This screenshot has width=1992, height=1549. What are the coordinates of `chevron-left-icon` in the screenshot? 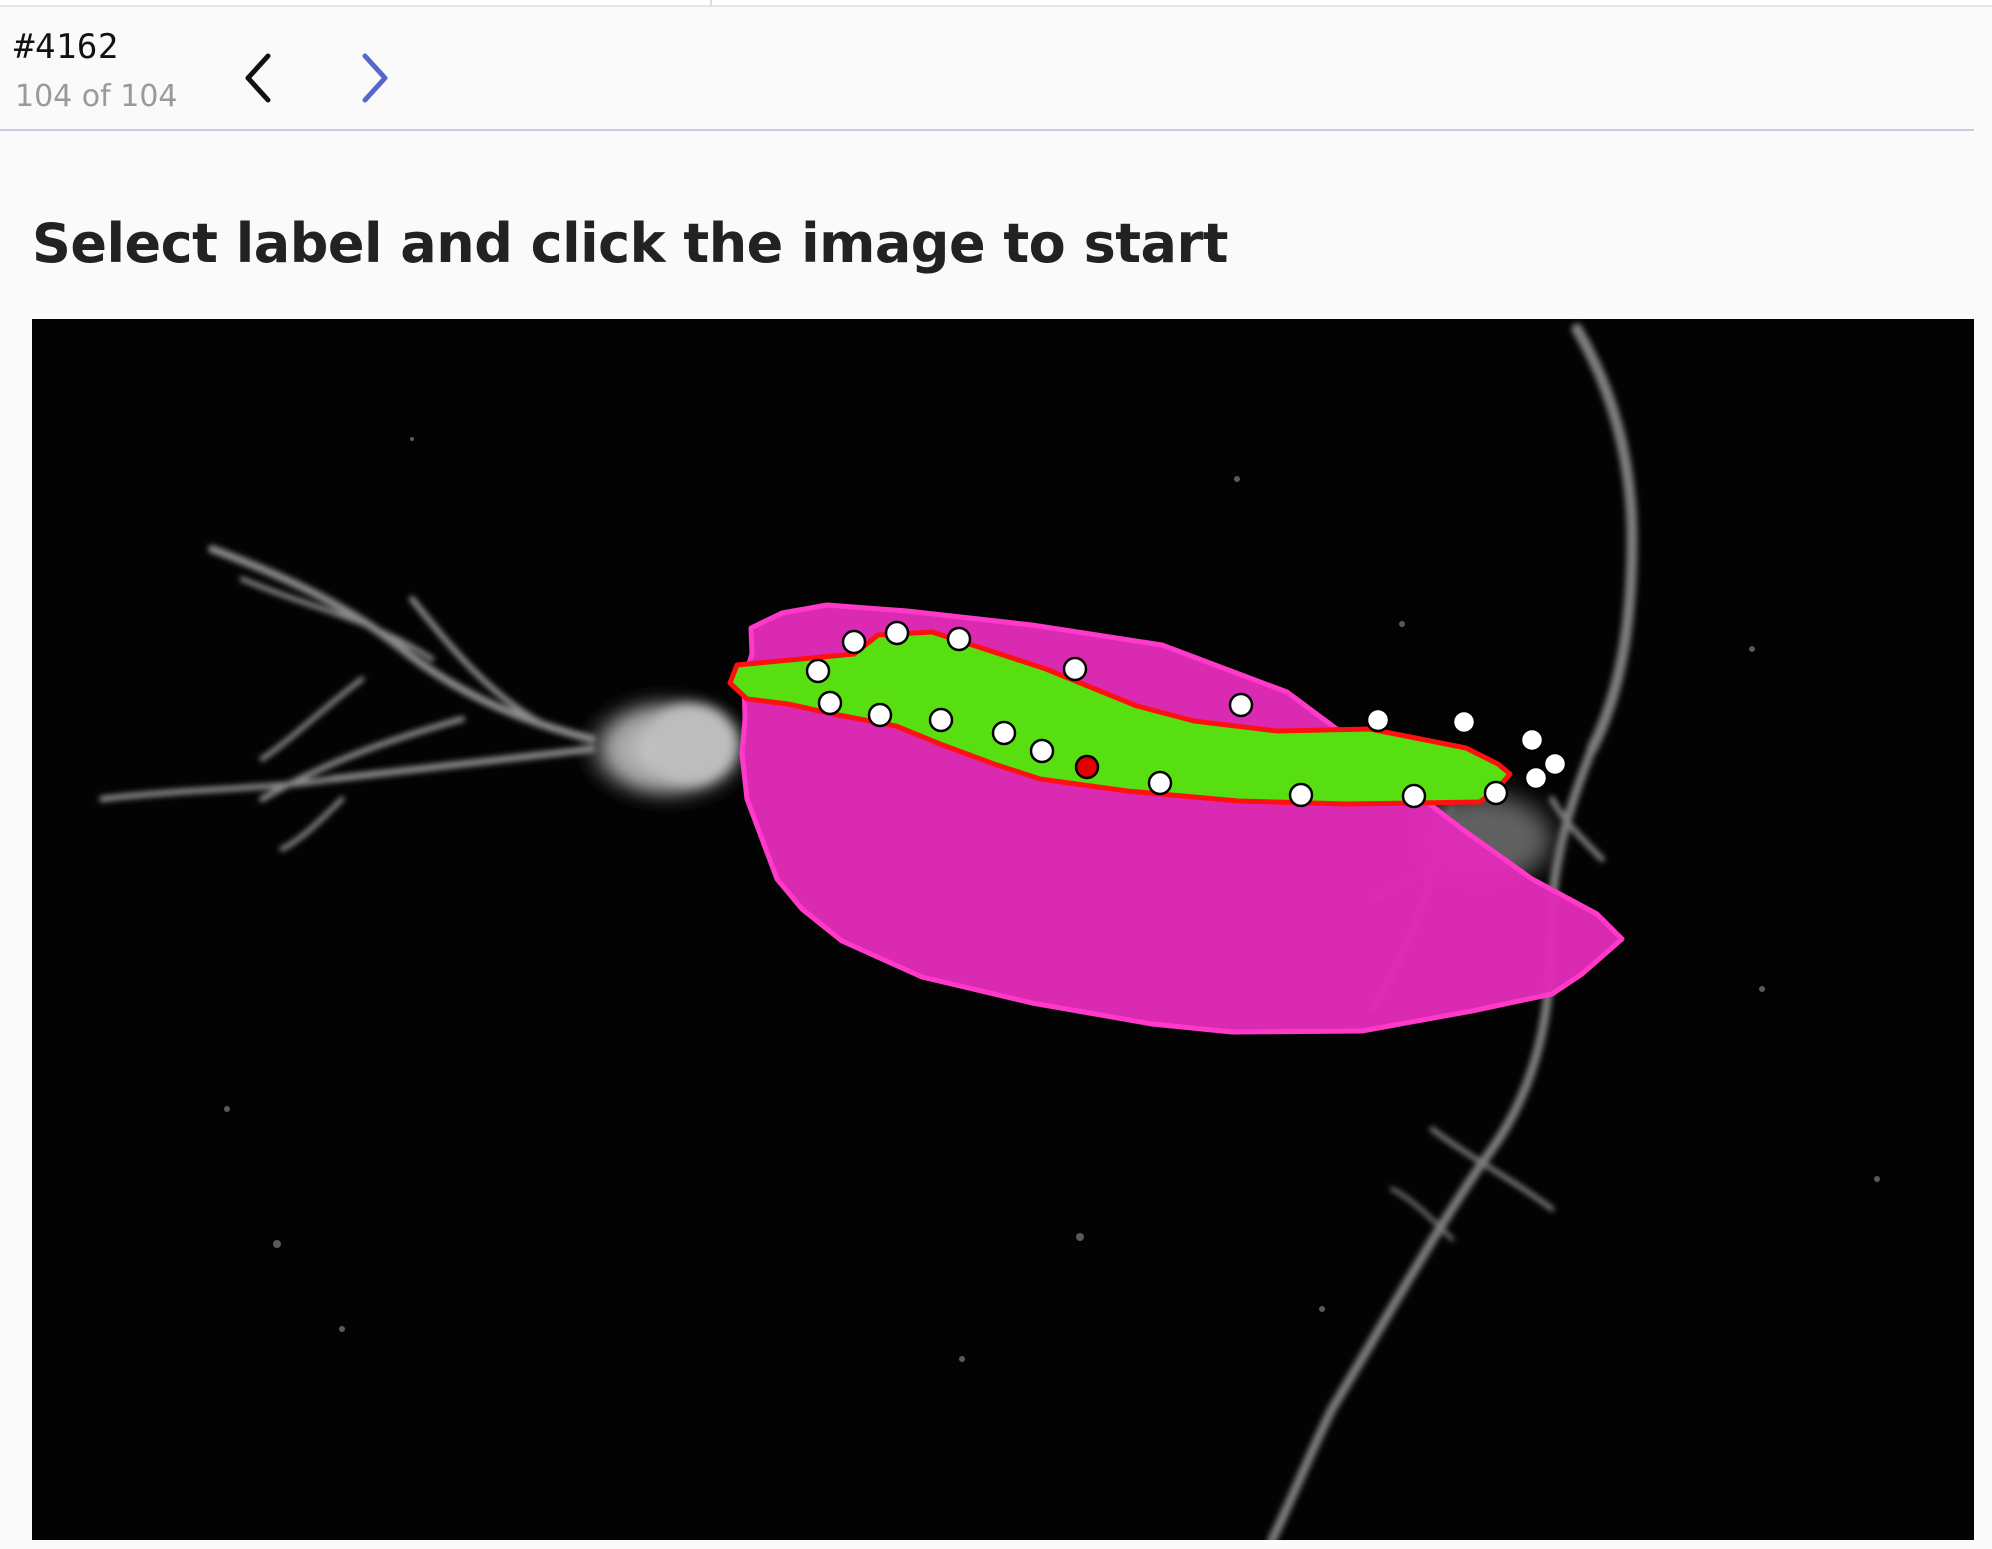 It's located at (258, 78).